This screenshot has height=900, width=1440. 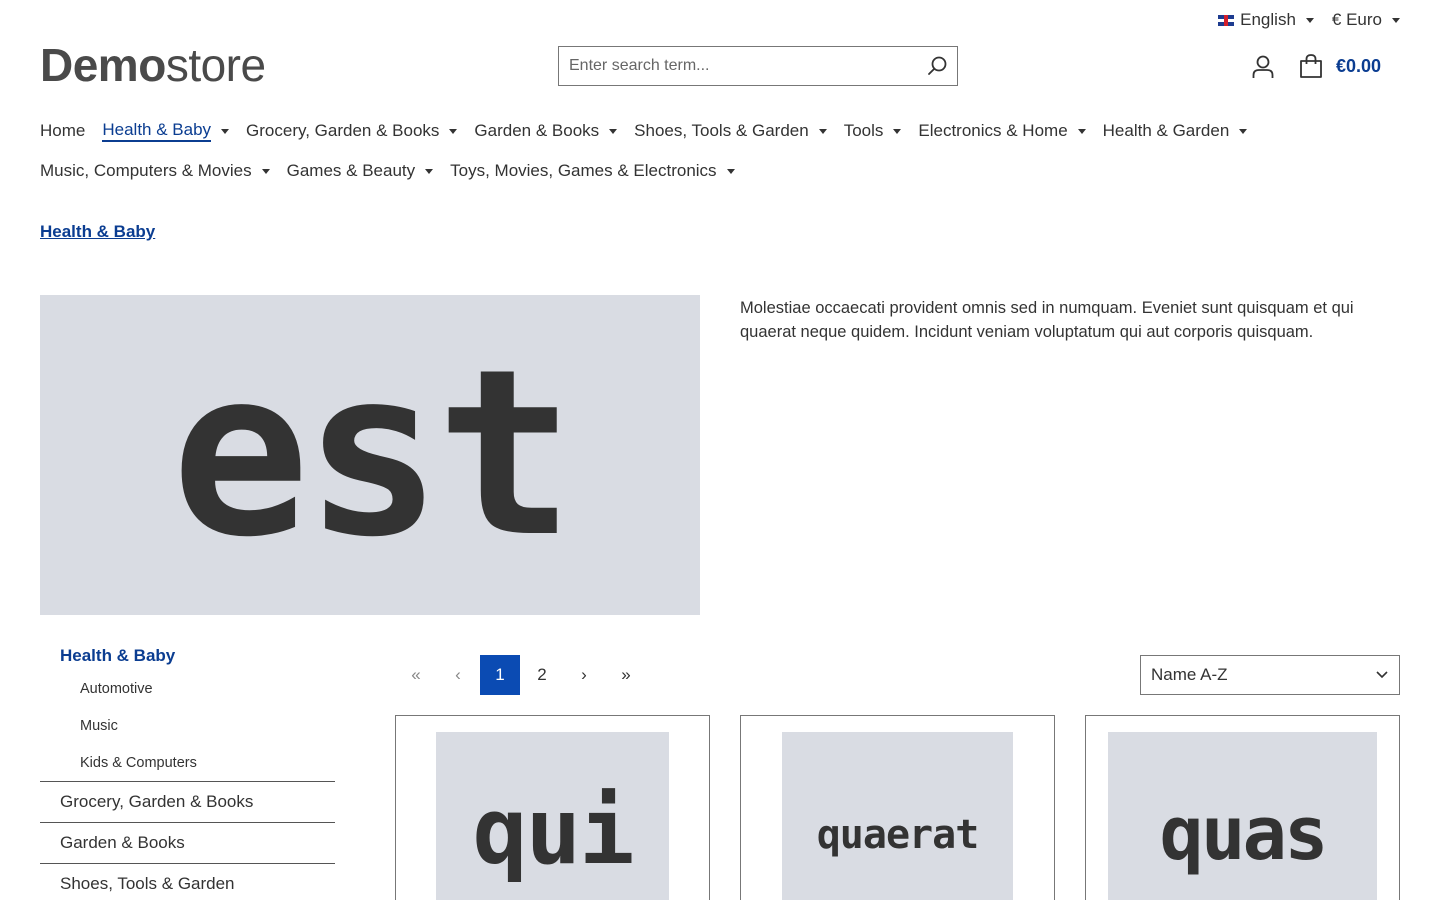 What do you see at coordinates (1311, 66) in the screenshot?
I see `shopping-bag-icon` at bounding box center [1311, 66].